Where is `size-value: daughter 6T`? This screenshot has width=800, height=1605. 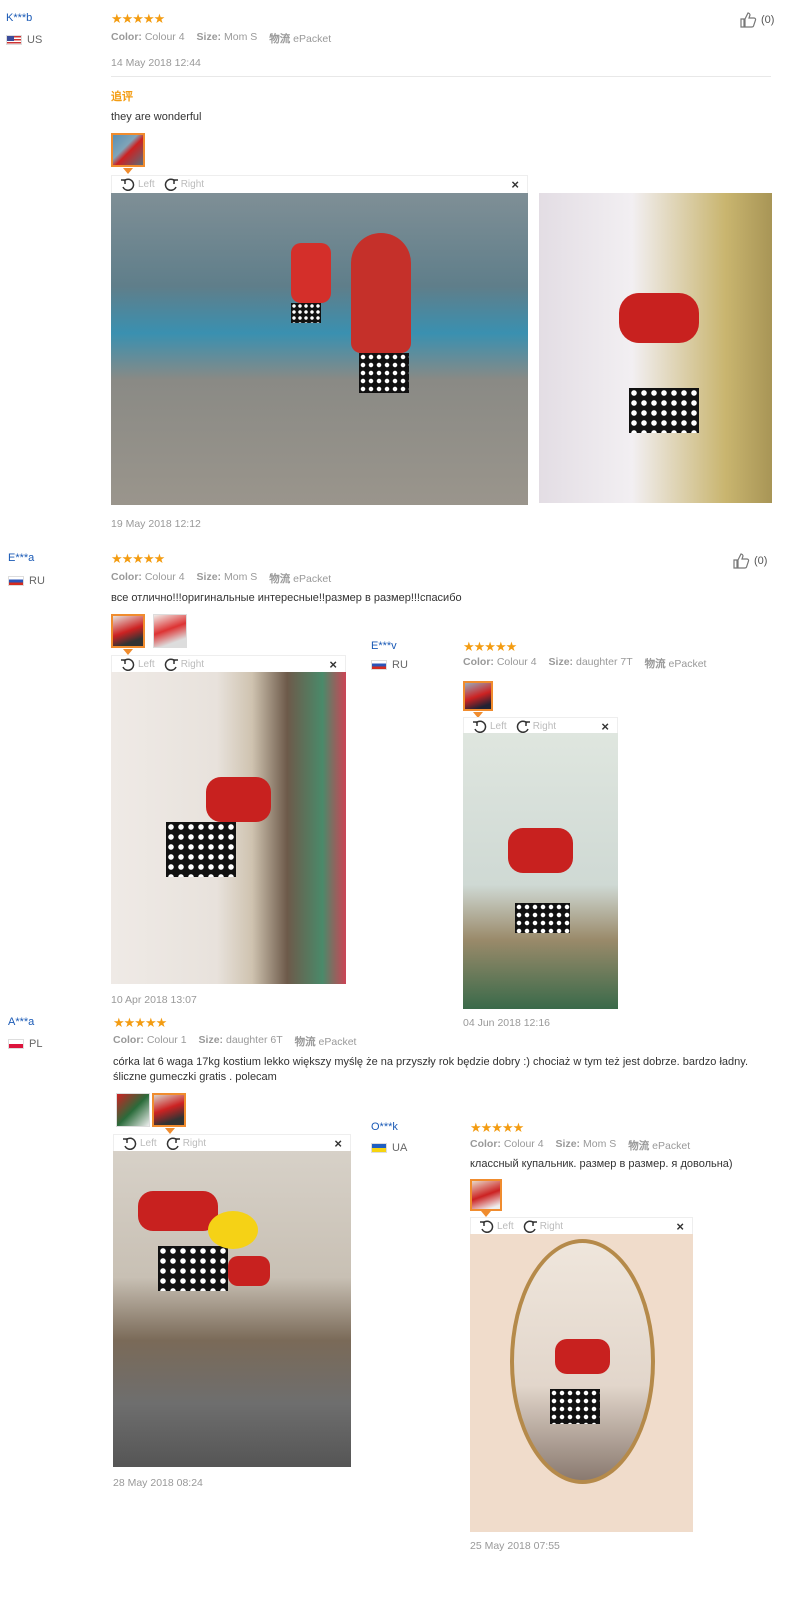 size-value: daughter 6T is located at coordinates (254, 1040).